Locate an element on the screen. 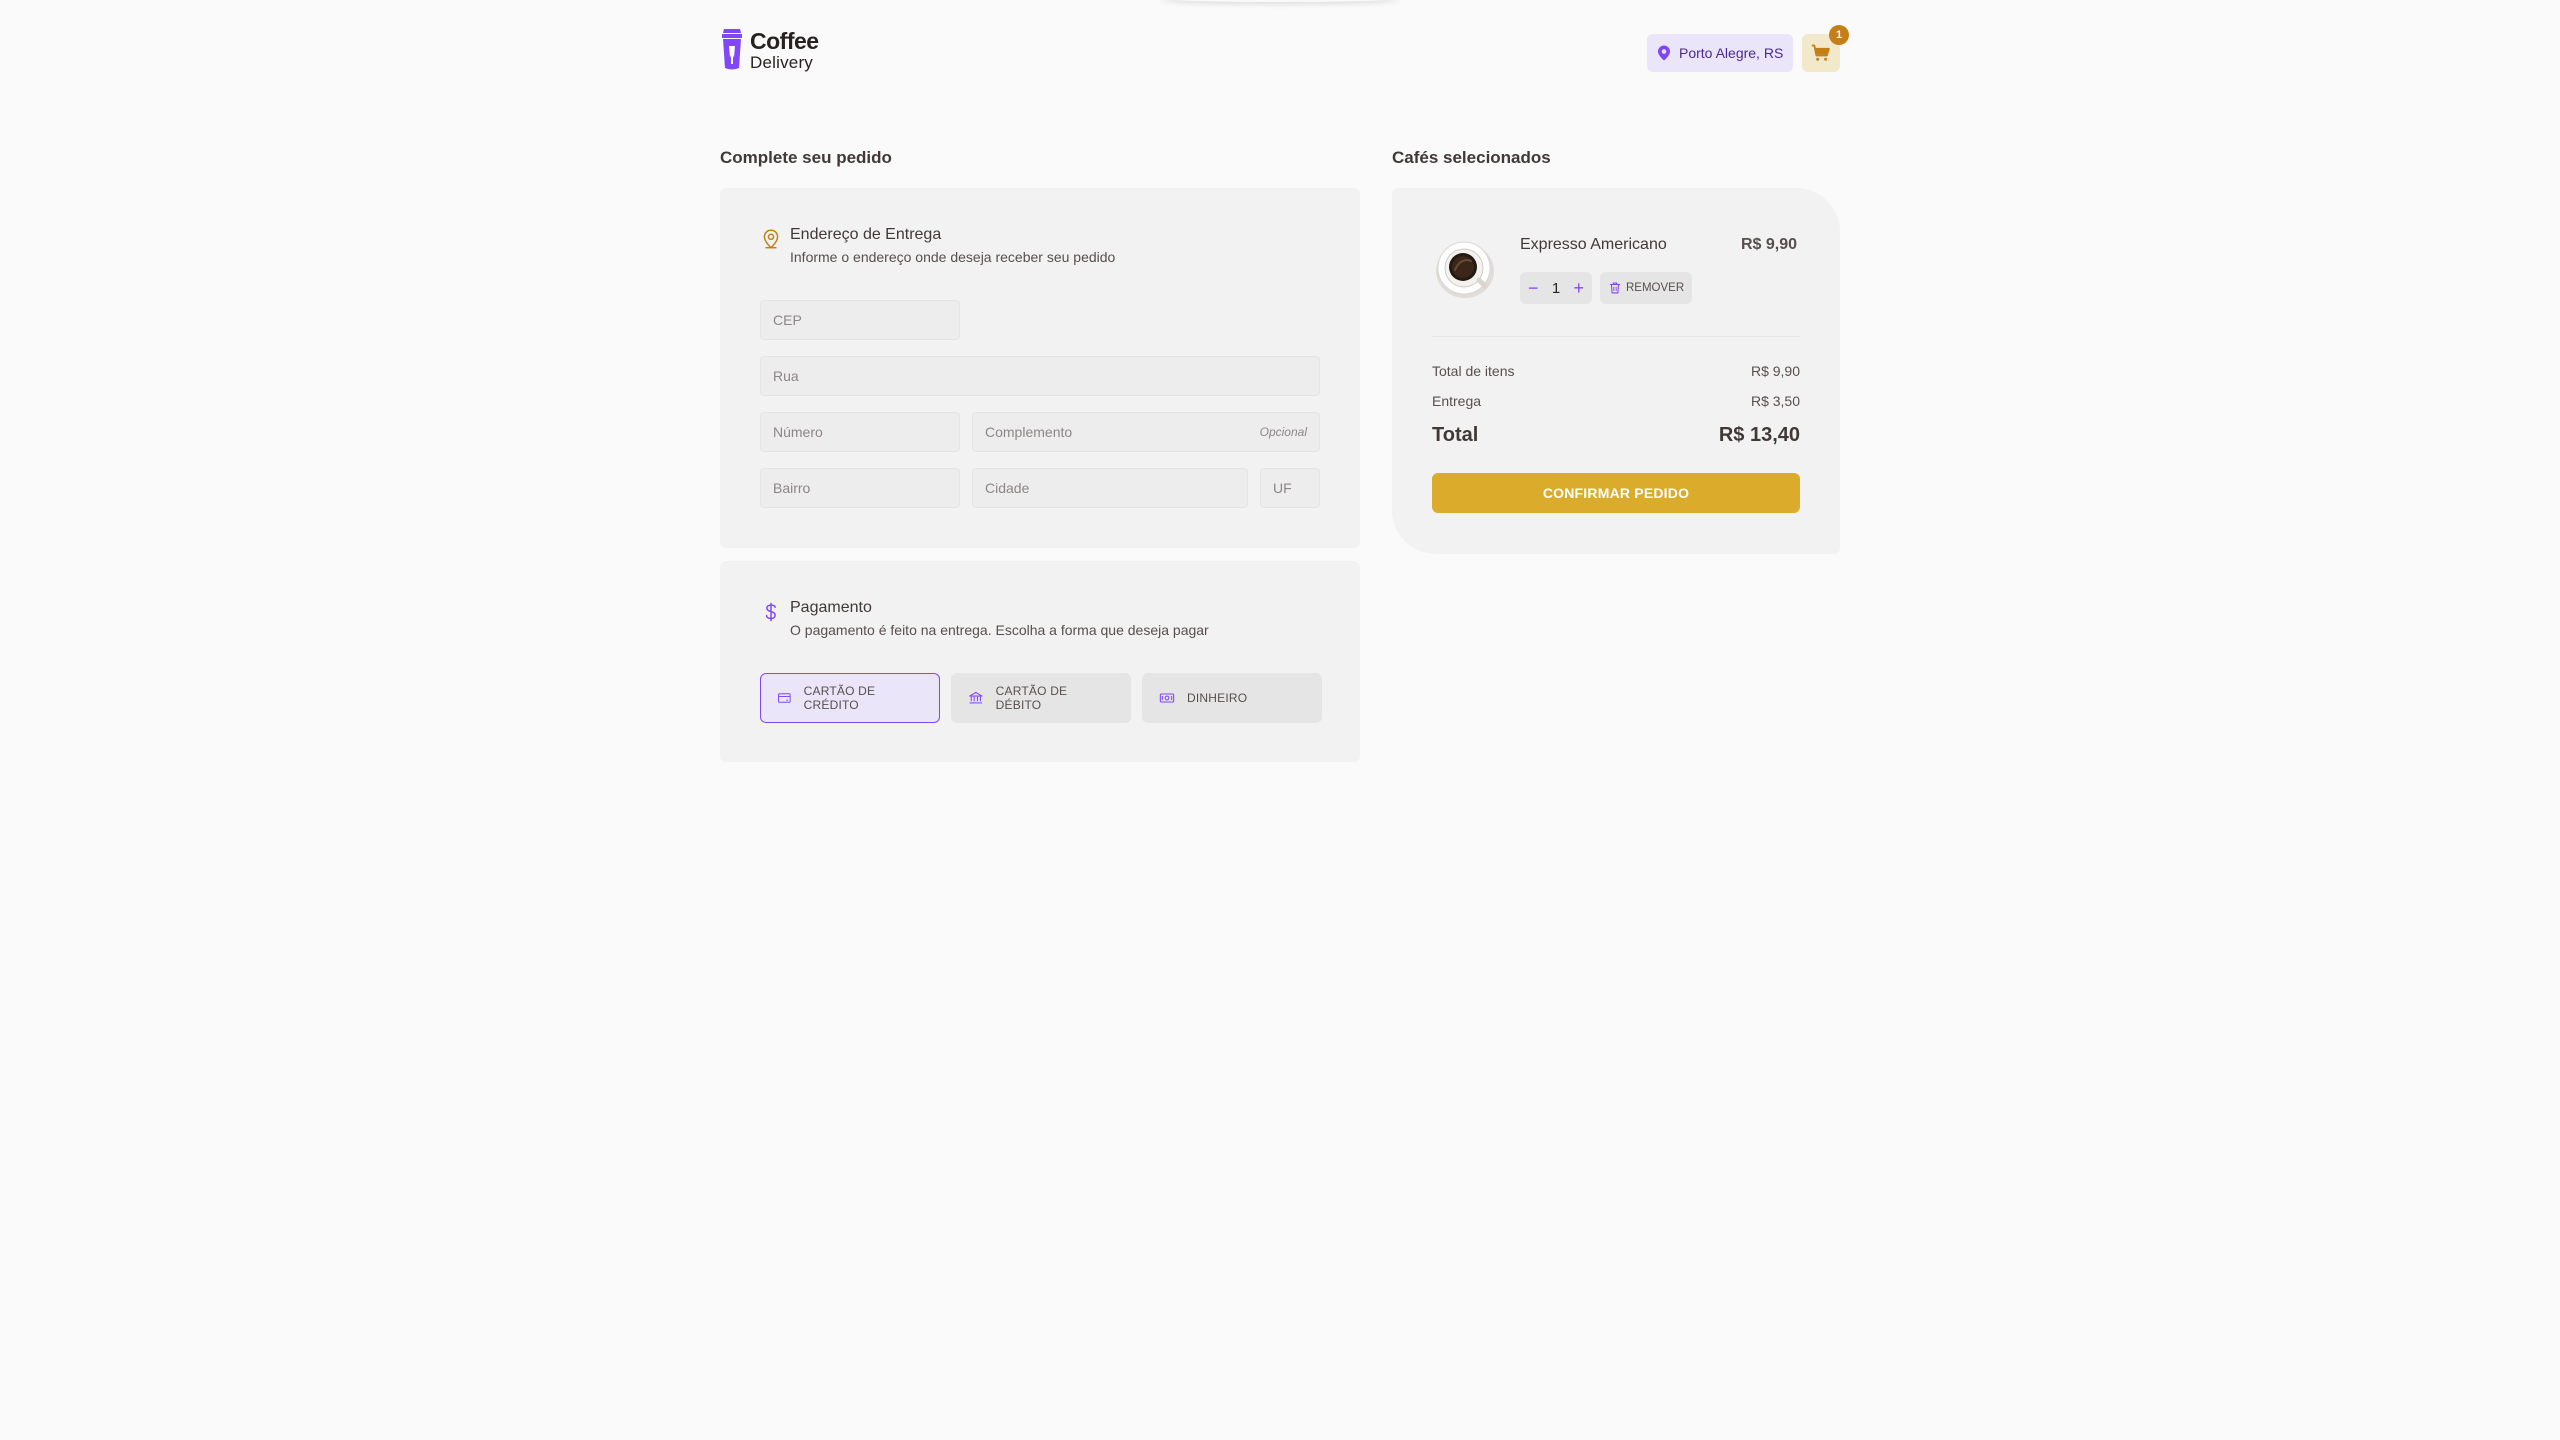  address-title: Endereço de Entrega is located at coordinates (866, 234).